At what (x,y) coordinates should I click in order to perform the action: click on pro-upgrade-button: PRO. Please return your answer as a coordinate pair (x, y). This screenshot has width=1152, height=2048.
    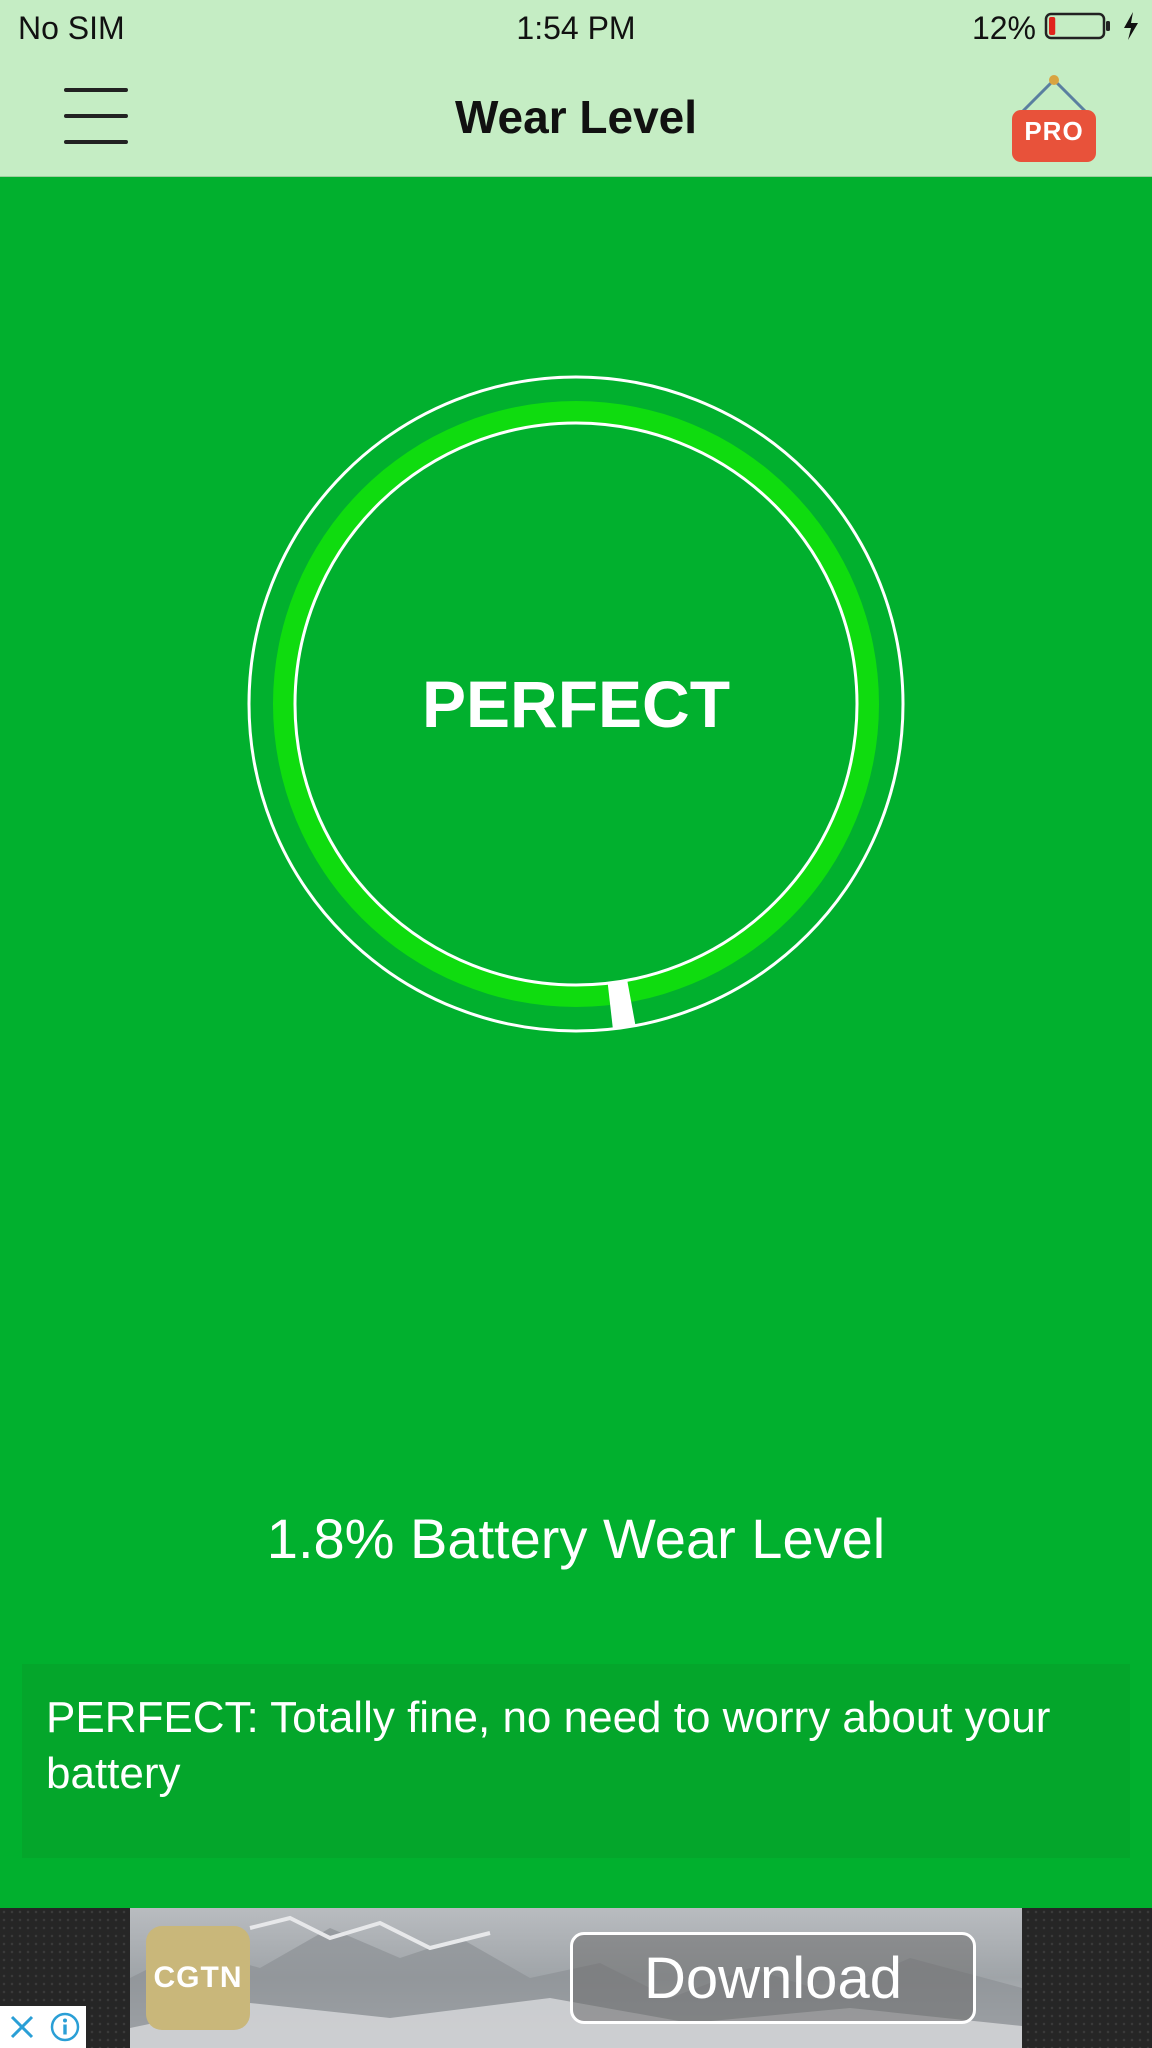
    Looking at the image, I should click on (1056, 120).